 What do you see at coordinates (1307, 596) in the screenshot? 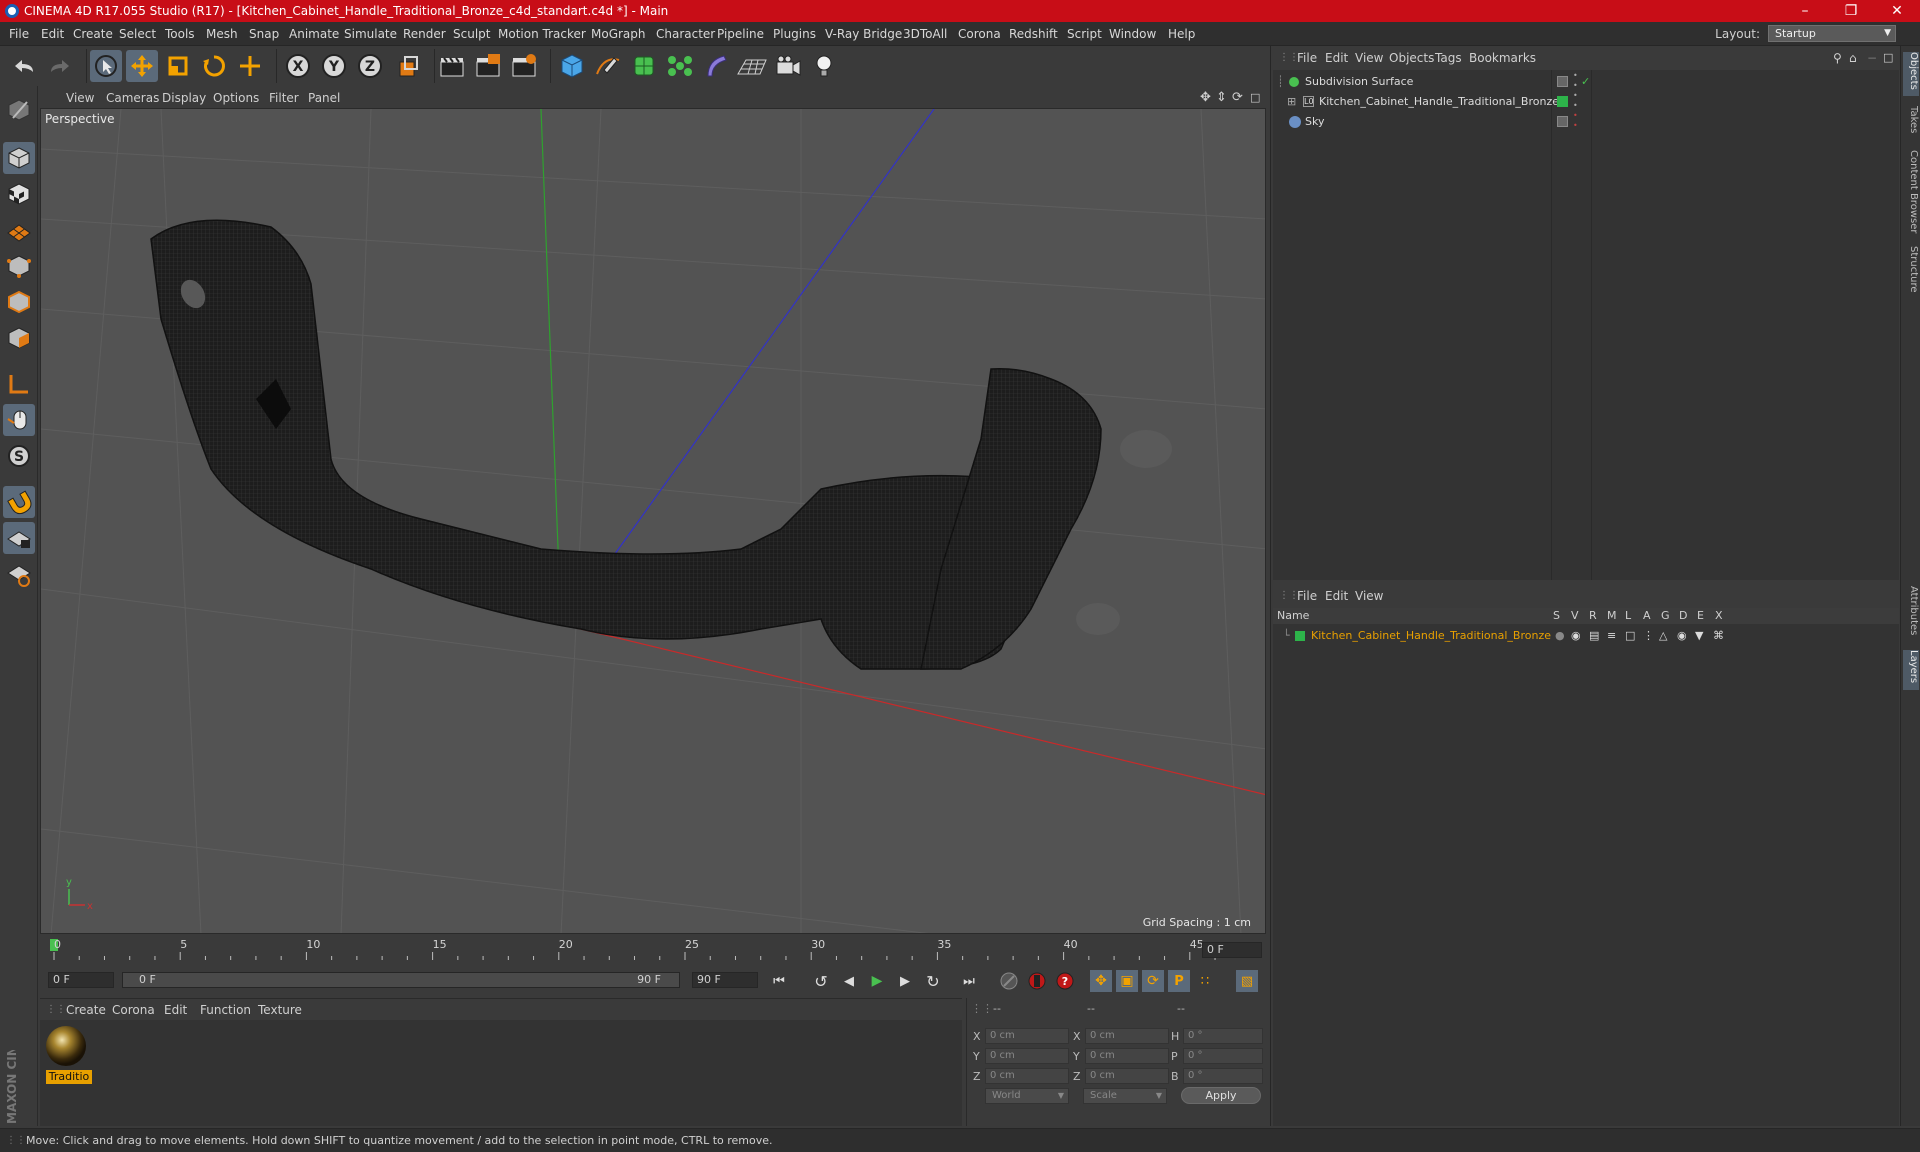
I see `layers-menu-file: File` at bounding box center [1307, 596].